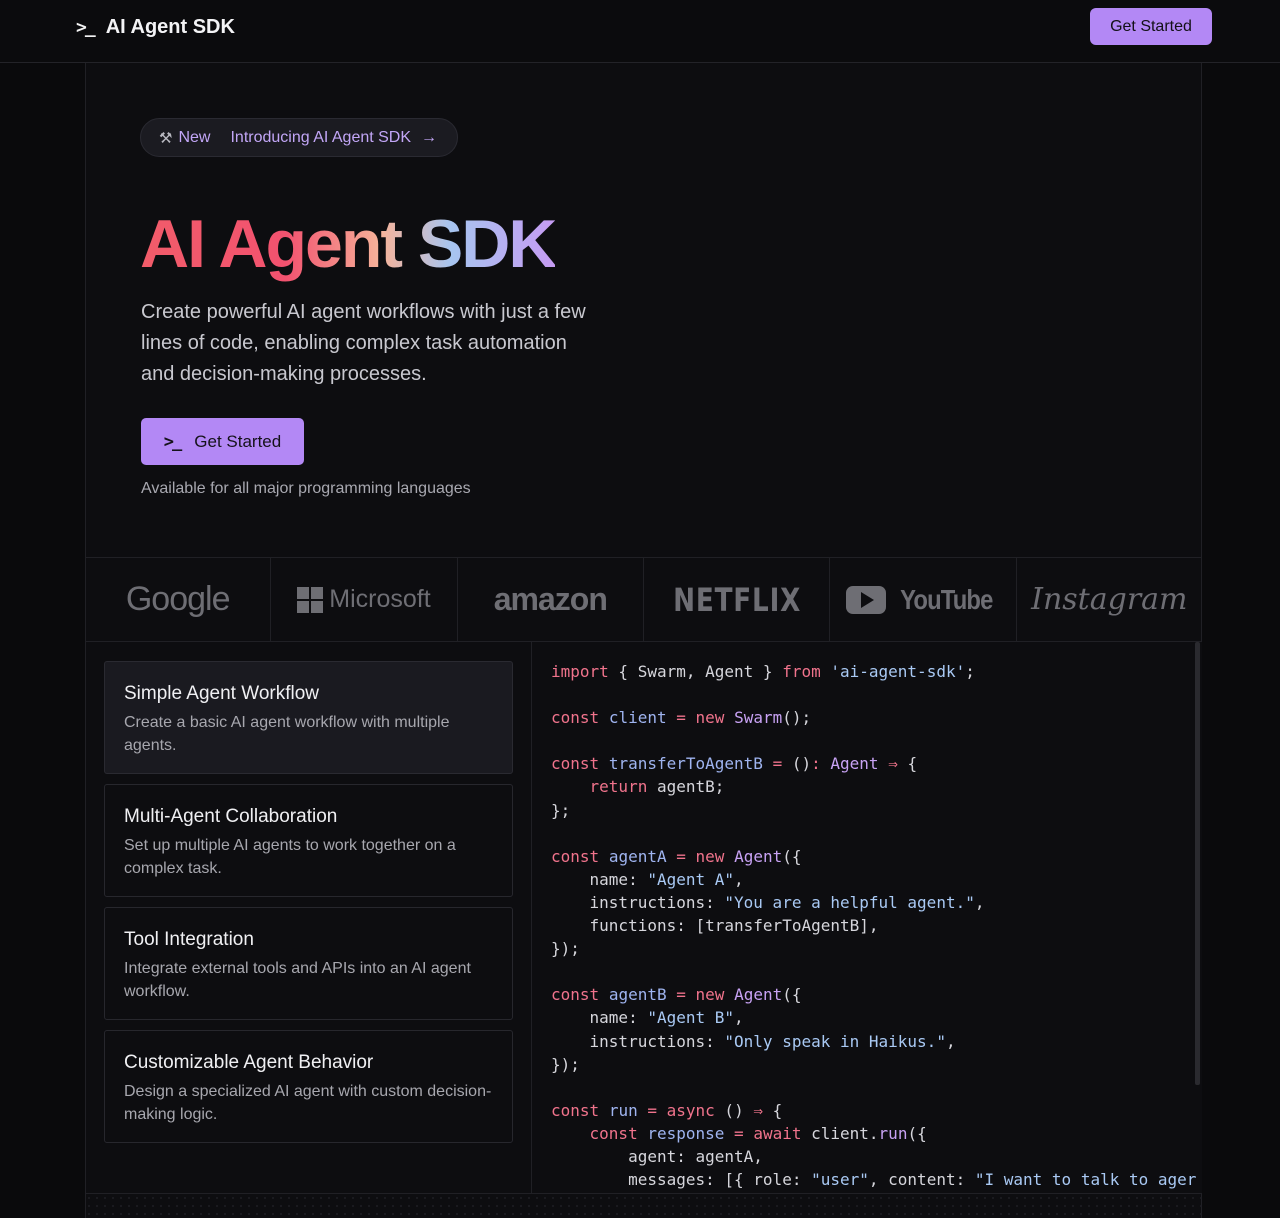  What do you see at coordinates (310, 599) in the screenshot?
I see `microsoft-grid-icon` at bounding box center [310, 599].